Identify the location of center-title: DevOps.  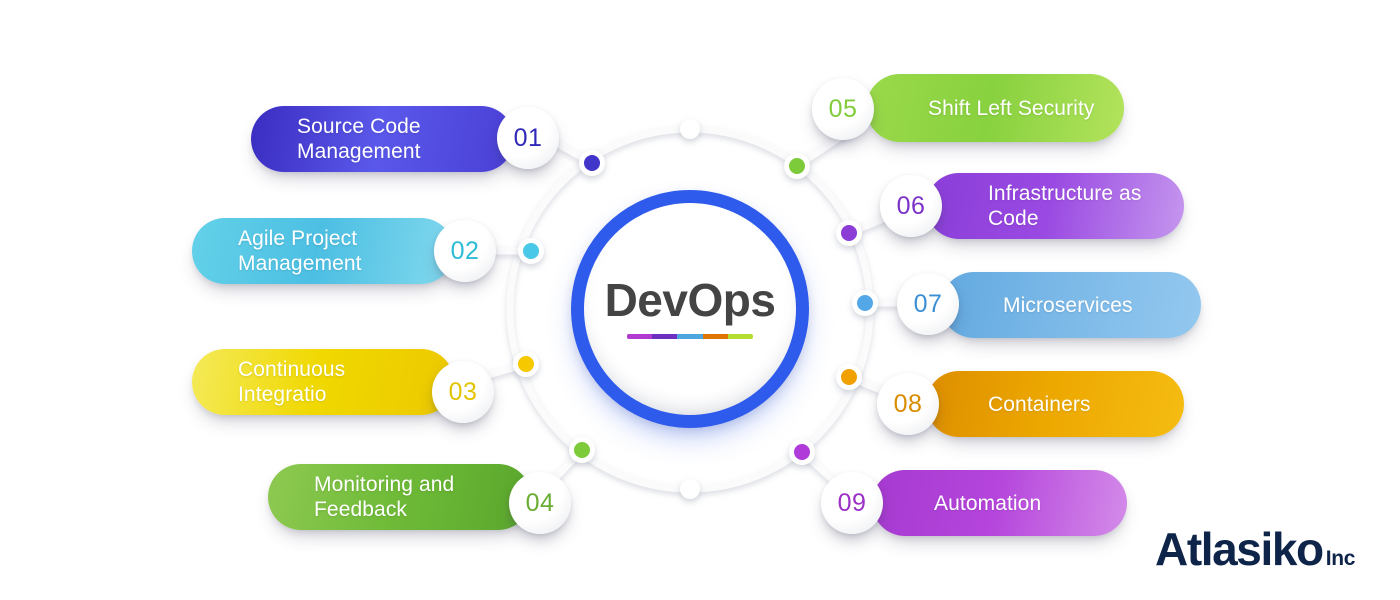
(690, 300).